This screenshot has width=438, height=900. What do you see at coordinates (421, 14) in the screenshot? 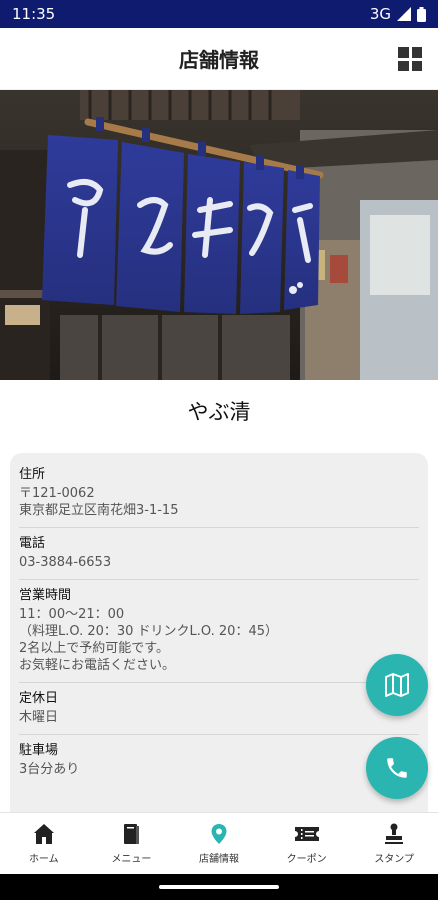
I see `battery-icon` at bounding box center [421, 14].